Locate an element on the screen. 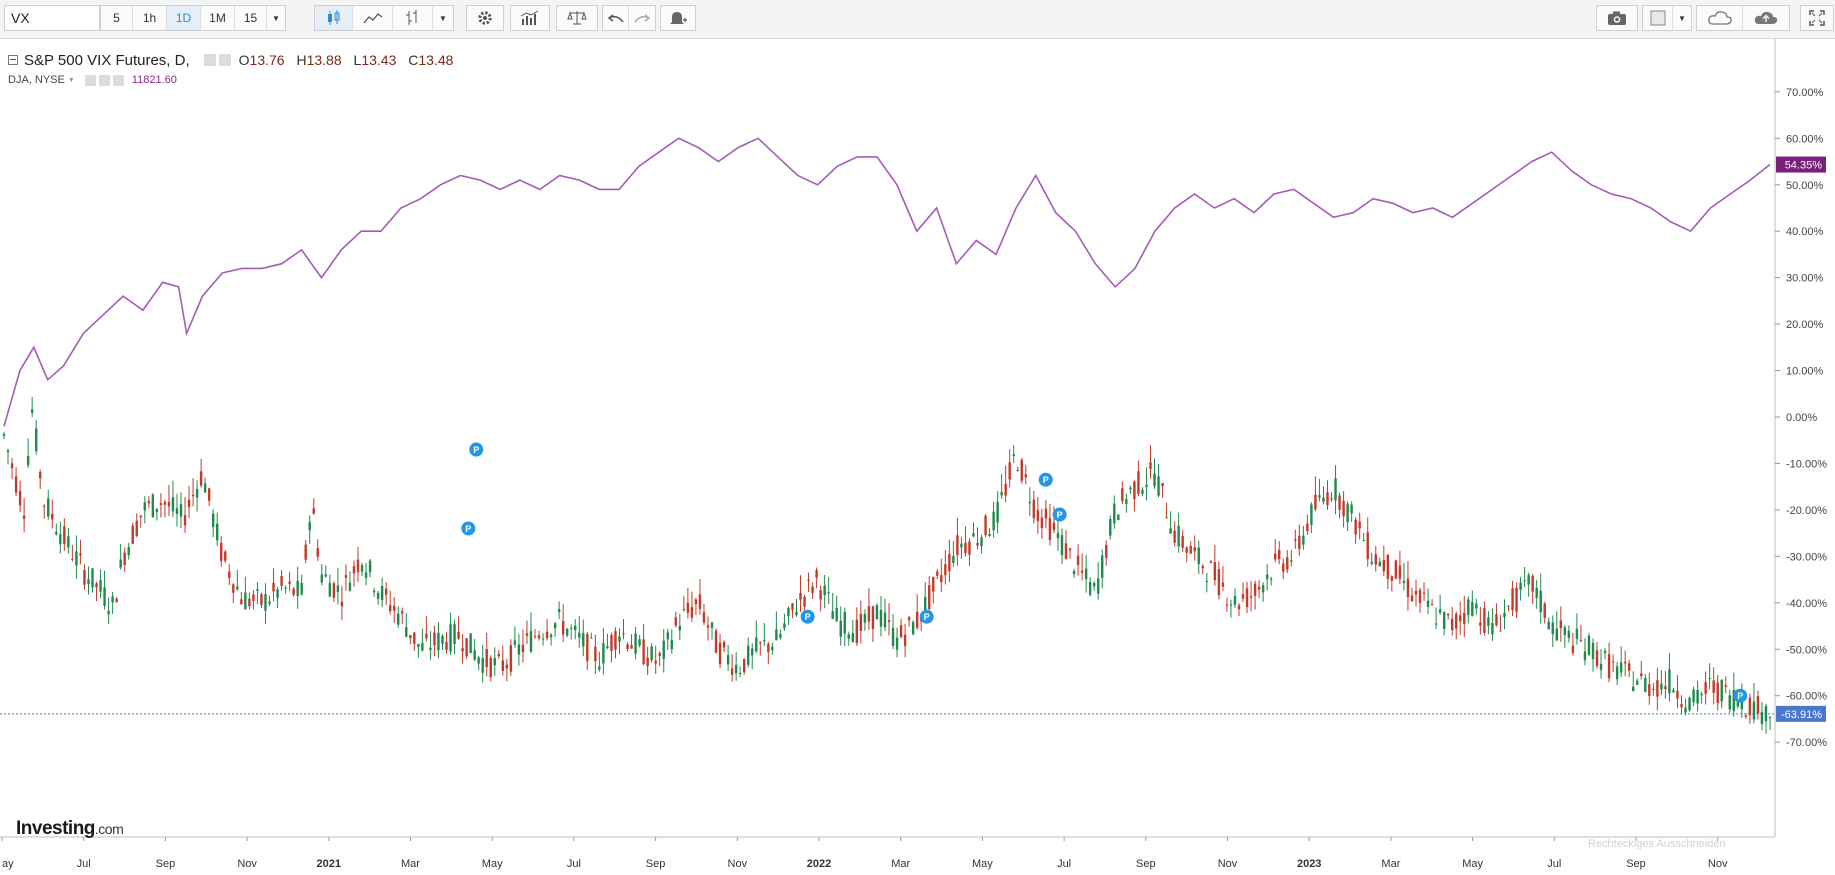 Image resolution: width=1835 pixels, height=875 pixels. compare-series-legend: DJA, NYSE ▼ 11821.60 is located at coordinates (92, 80).